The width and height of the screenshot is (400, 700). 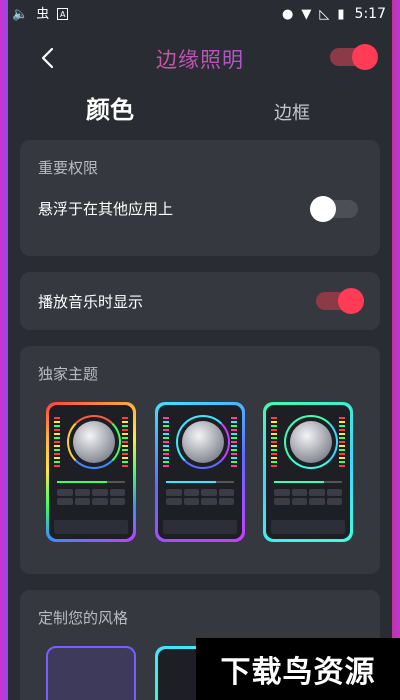 I want to click on bug-icon: 虫, so click(x=43, y=14).